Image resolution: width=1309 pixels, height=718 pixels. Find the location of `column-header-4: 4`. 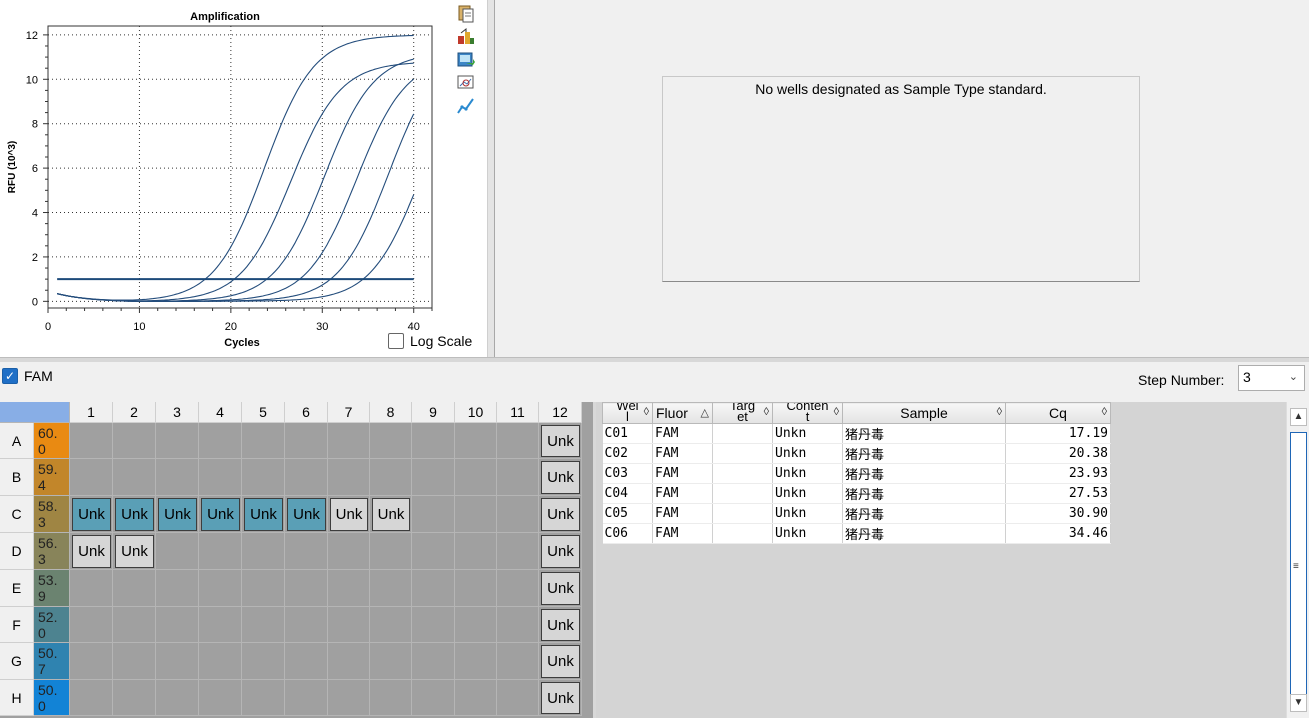

column-header-4: 4 is located at coordinates (220, 412).